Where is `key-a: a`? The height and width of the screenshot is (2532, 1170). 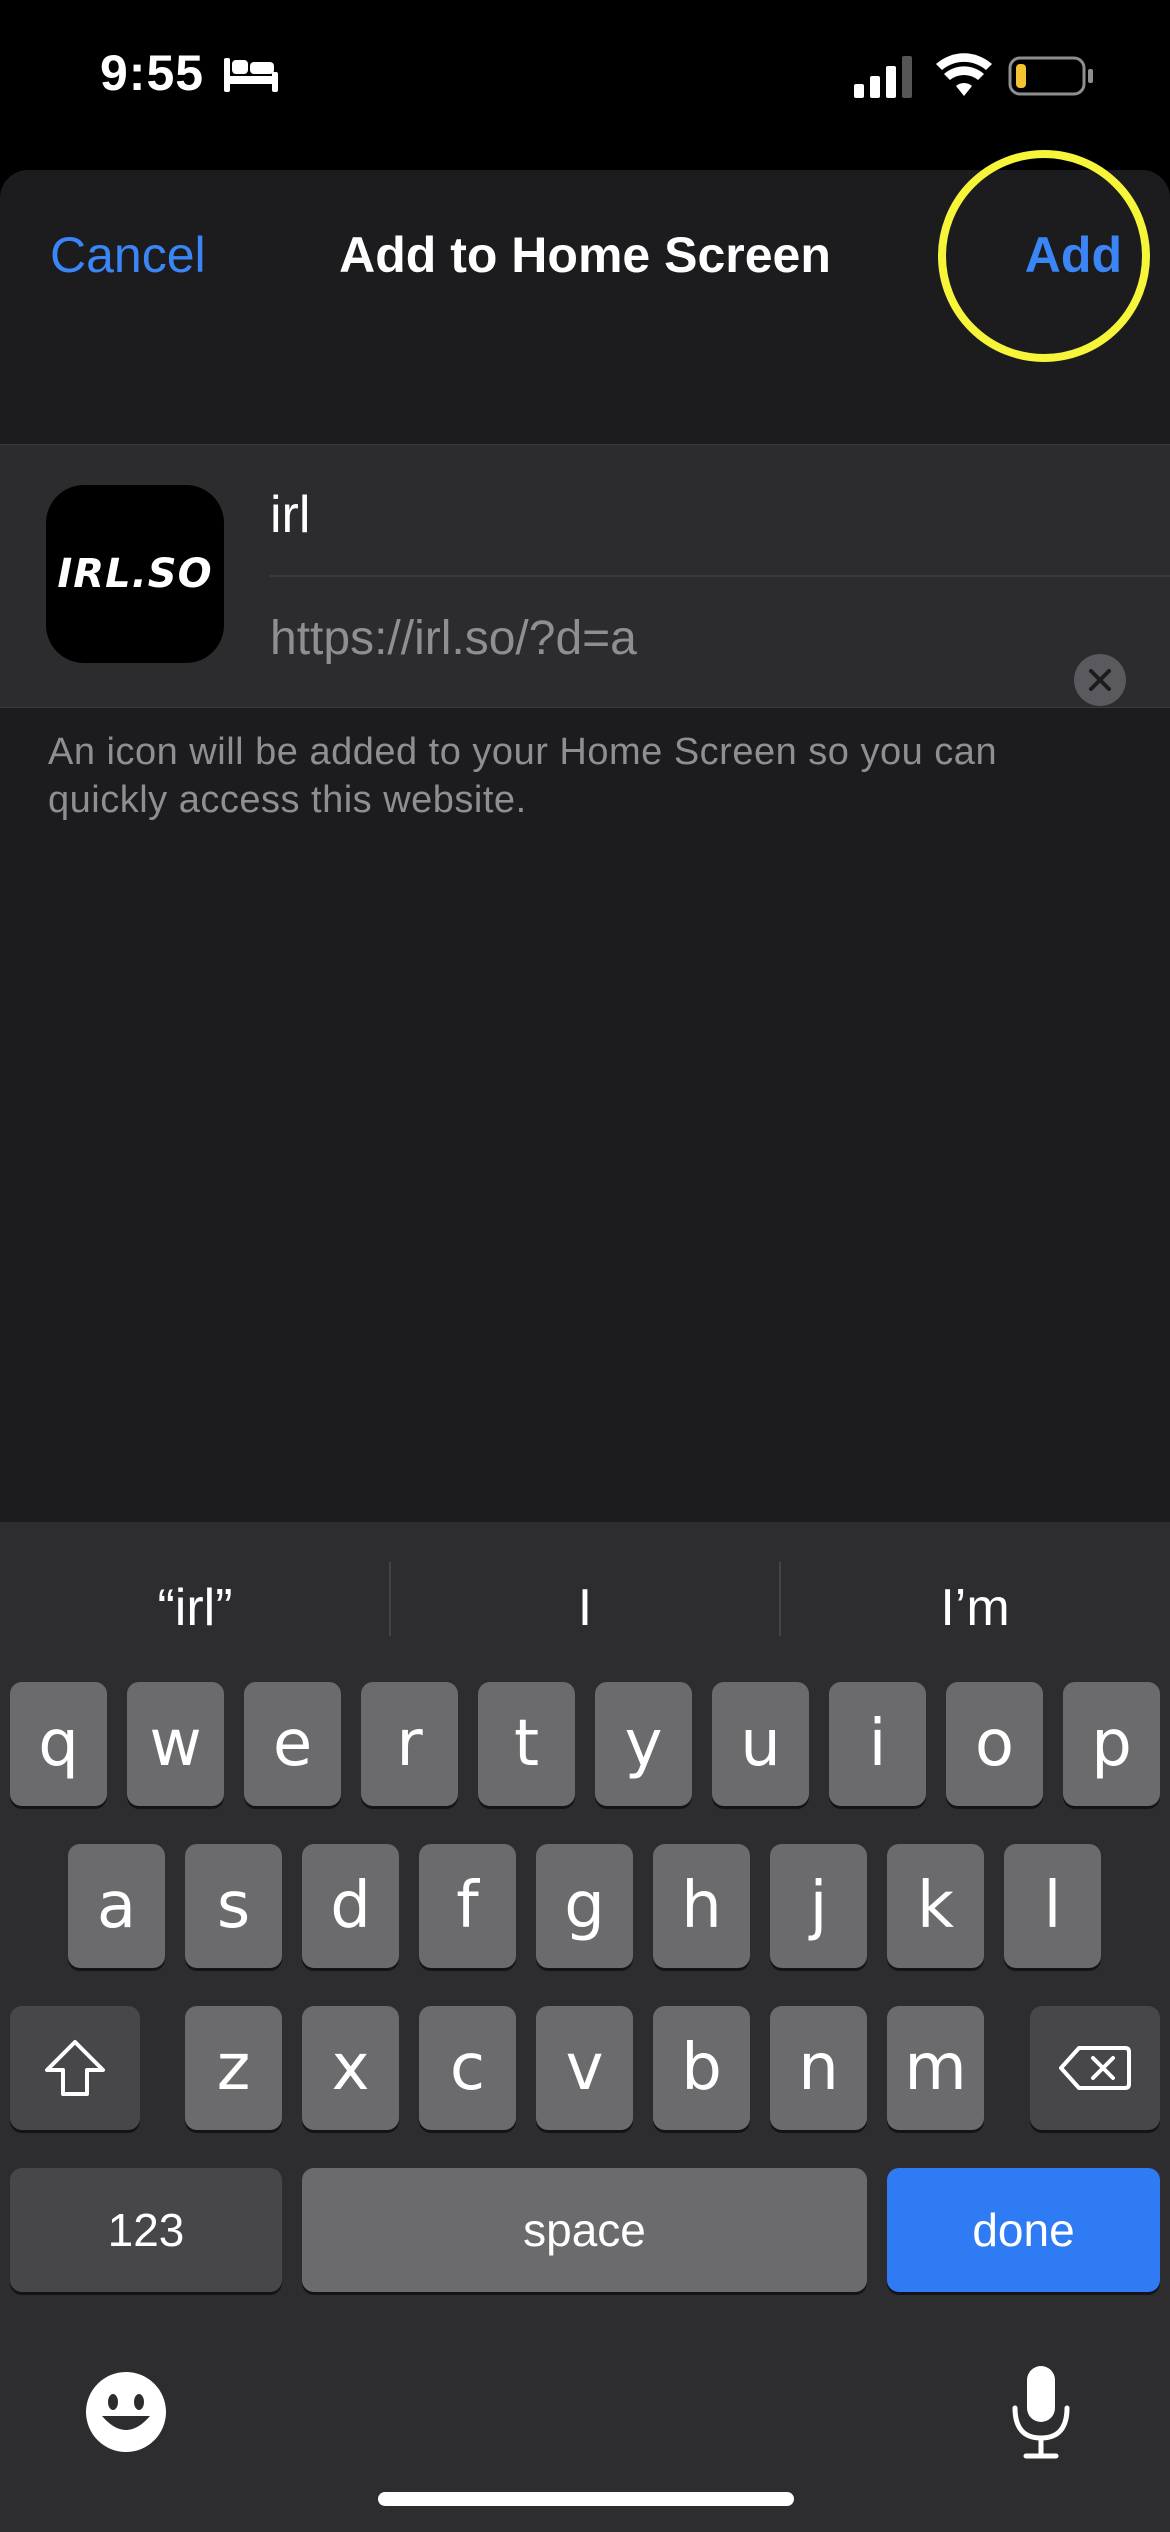 key-a: a is located at coordinates (116, 1906).